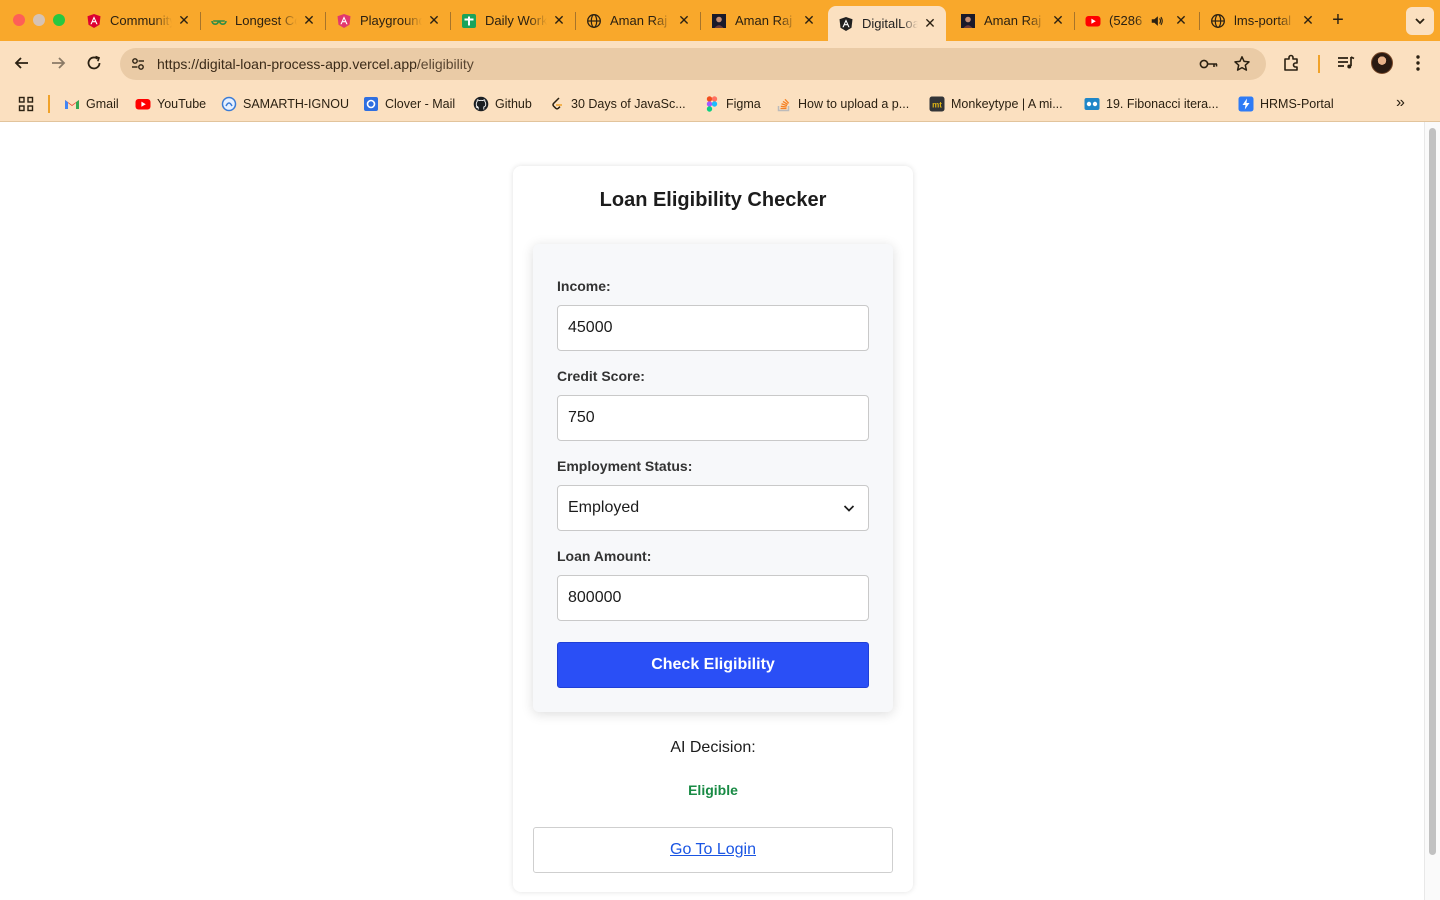 This screenshot has height=900, width=1440. I want to click on loan-amount-input: 800000, so click(713, 598).